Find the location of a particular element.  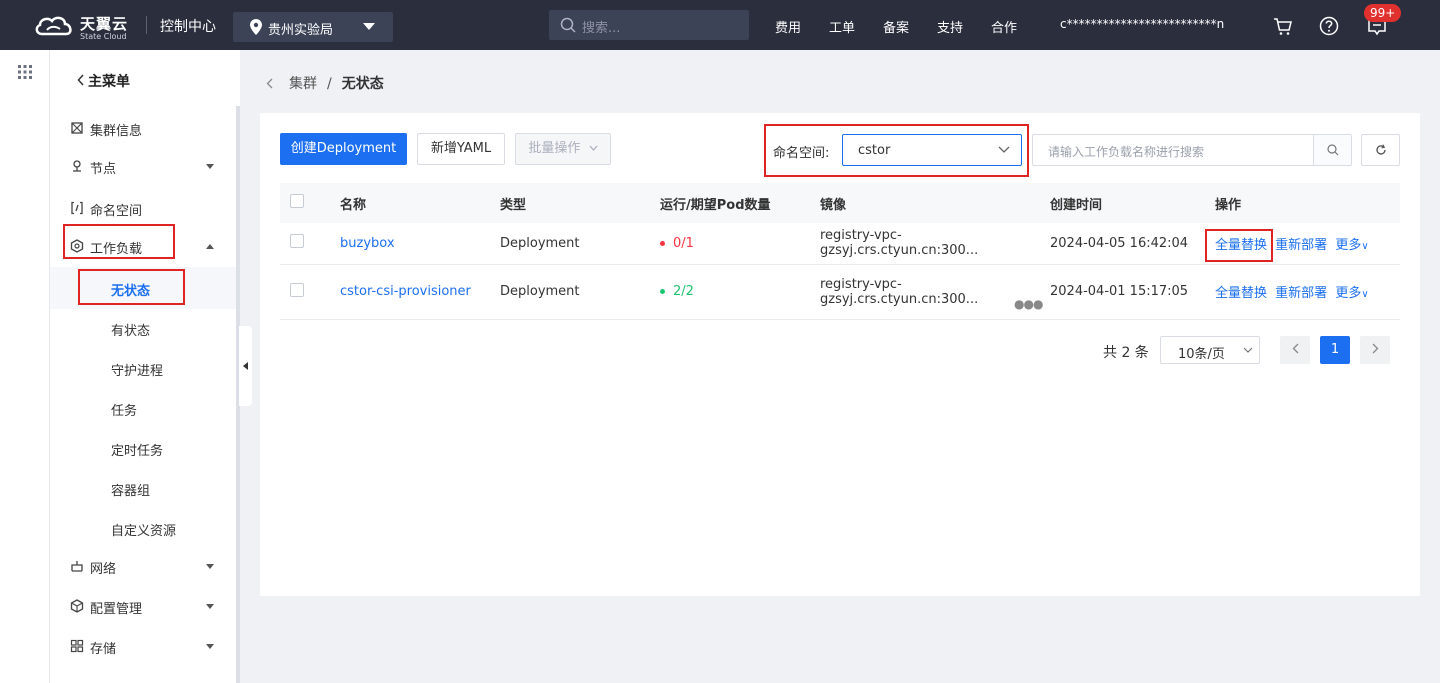

name-cell: buzybox is located at coordinates (420, 244).